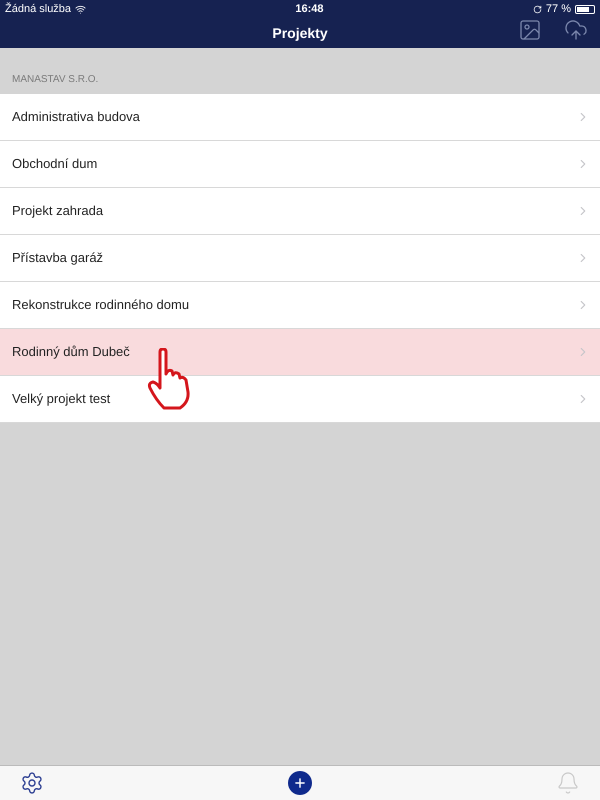 This screenshot has height=800, width=600. Describe the element at coordinates (58, 211) in the screenshot. I see `project-name: Projekt zahrada` at that location.